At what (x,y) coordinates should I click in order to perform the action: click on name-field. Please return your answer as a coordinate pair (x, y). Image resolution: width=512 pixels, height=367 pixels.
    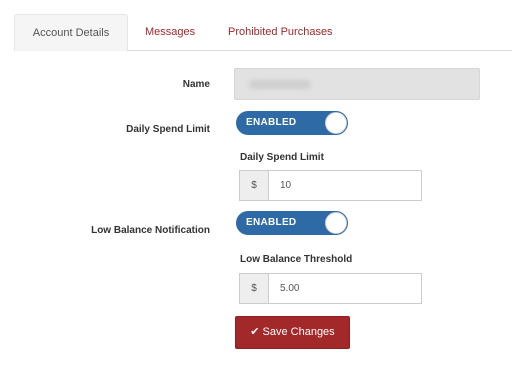
    Looking at the image, I should click on (357, 84).